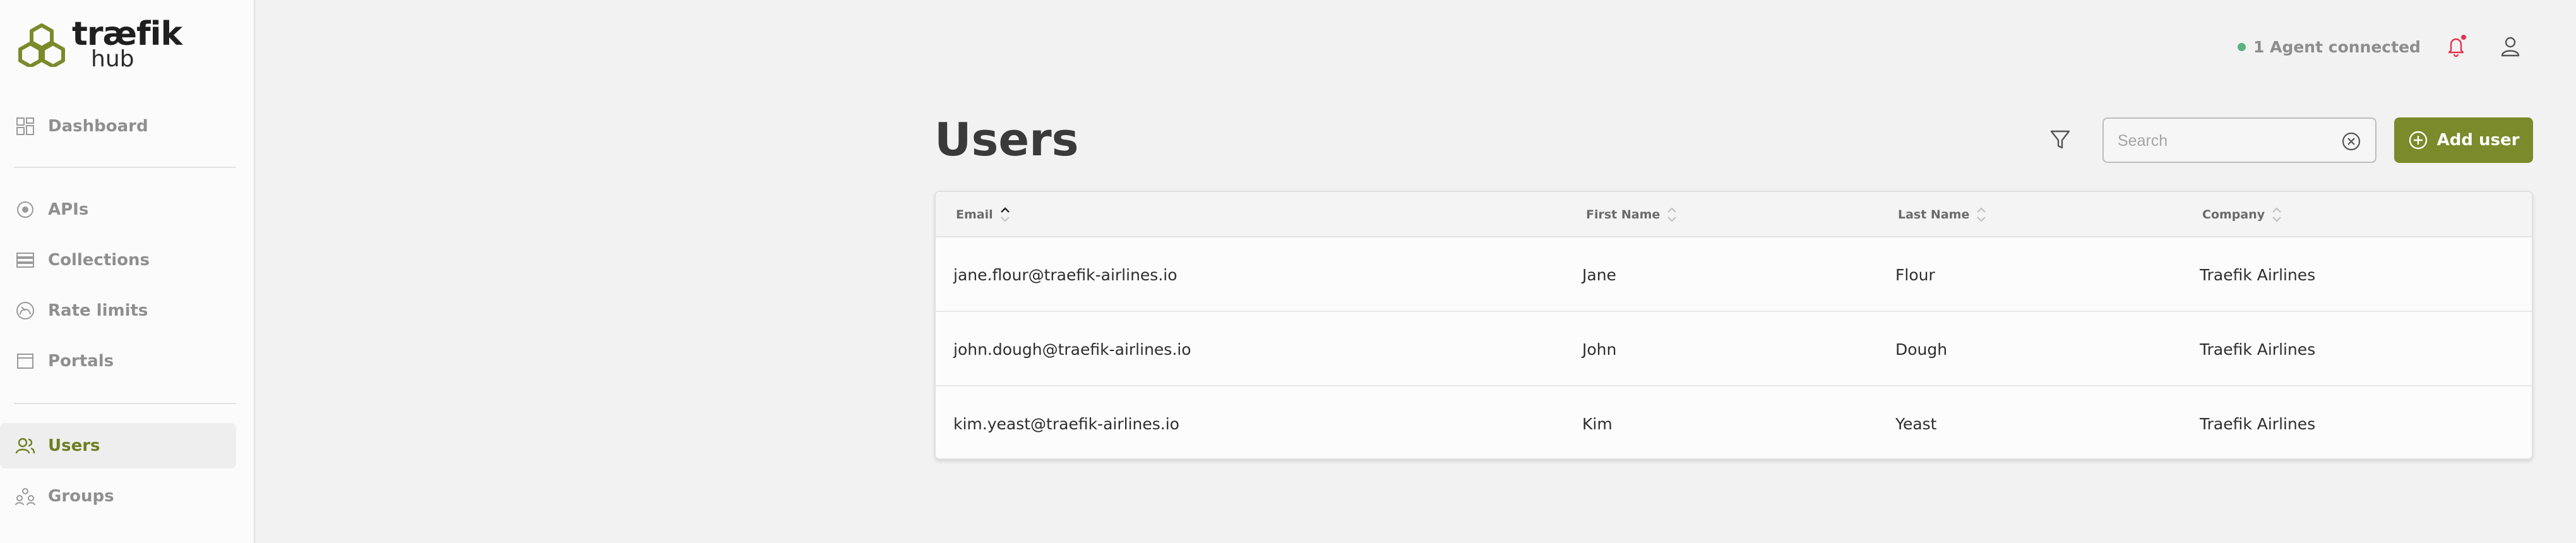  I want to click on add-user-label: Add user, so click(2478, 140).